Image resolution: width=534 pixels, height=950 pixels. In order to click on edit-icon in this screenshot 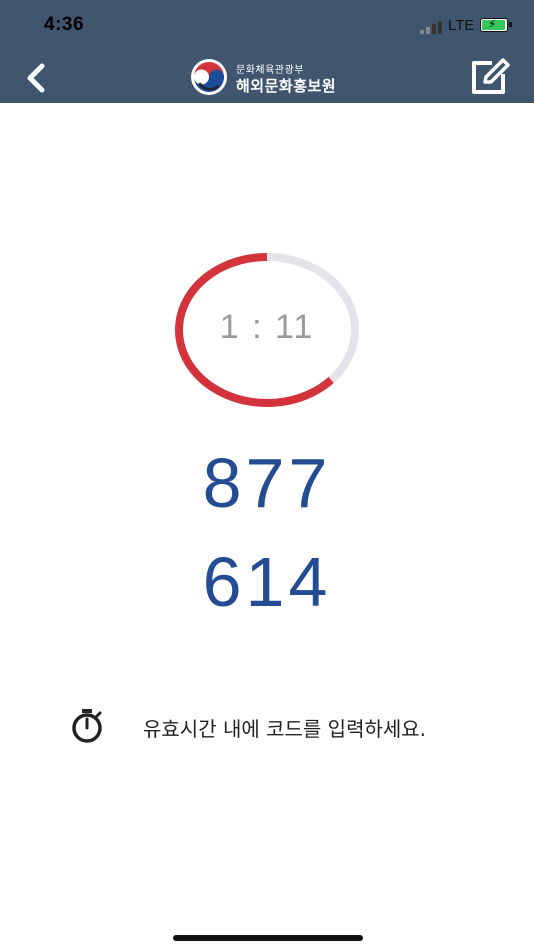, I will do `click(491, 76)`.